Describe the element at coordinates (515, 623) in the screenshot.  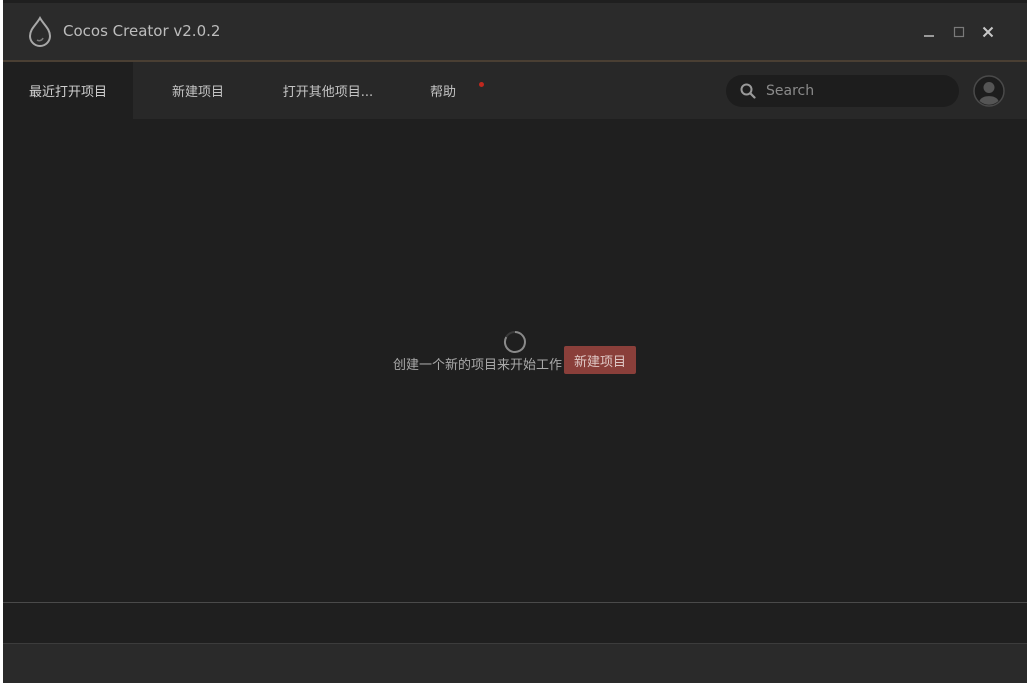
I see `footer-strip` at that location.